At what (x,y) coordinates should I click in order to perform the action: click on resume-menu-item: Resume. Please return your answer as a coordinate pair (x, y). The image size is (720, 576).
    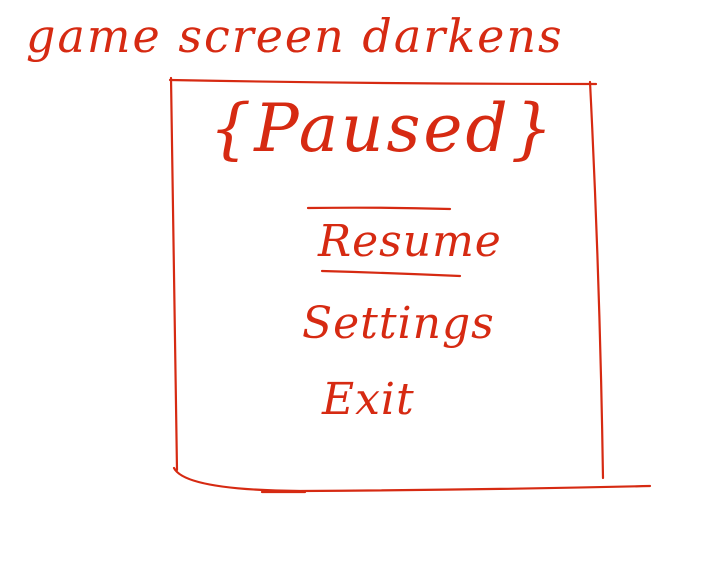
    Looking at the image, I should click on (410, 242).